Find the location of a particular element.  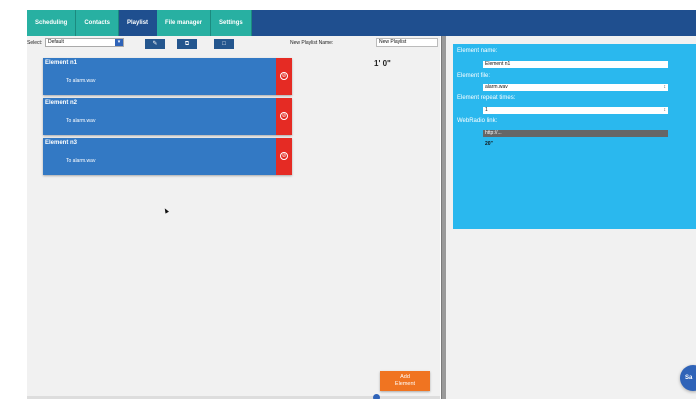

playlist-select: Default ▾ is located at coordinates (84, 42).